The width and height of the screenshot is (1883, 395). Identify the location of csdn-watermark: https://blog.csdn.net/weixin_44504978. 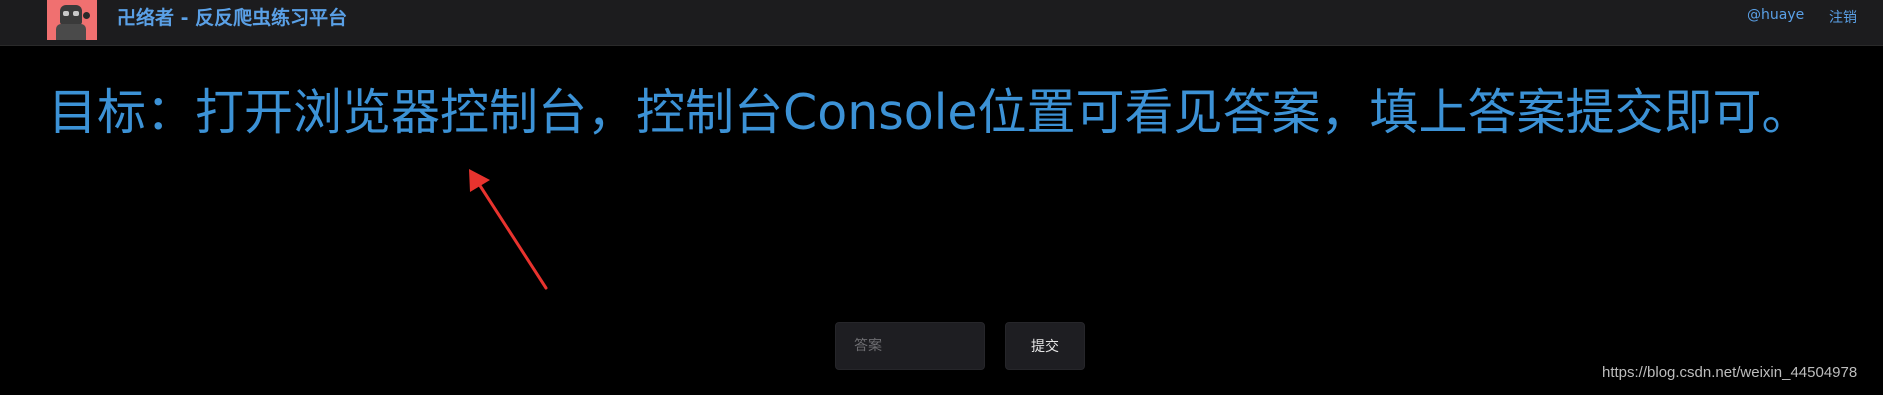
(1730, 372).